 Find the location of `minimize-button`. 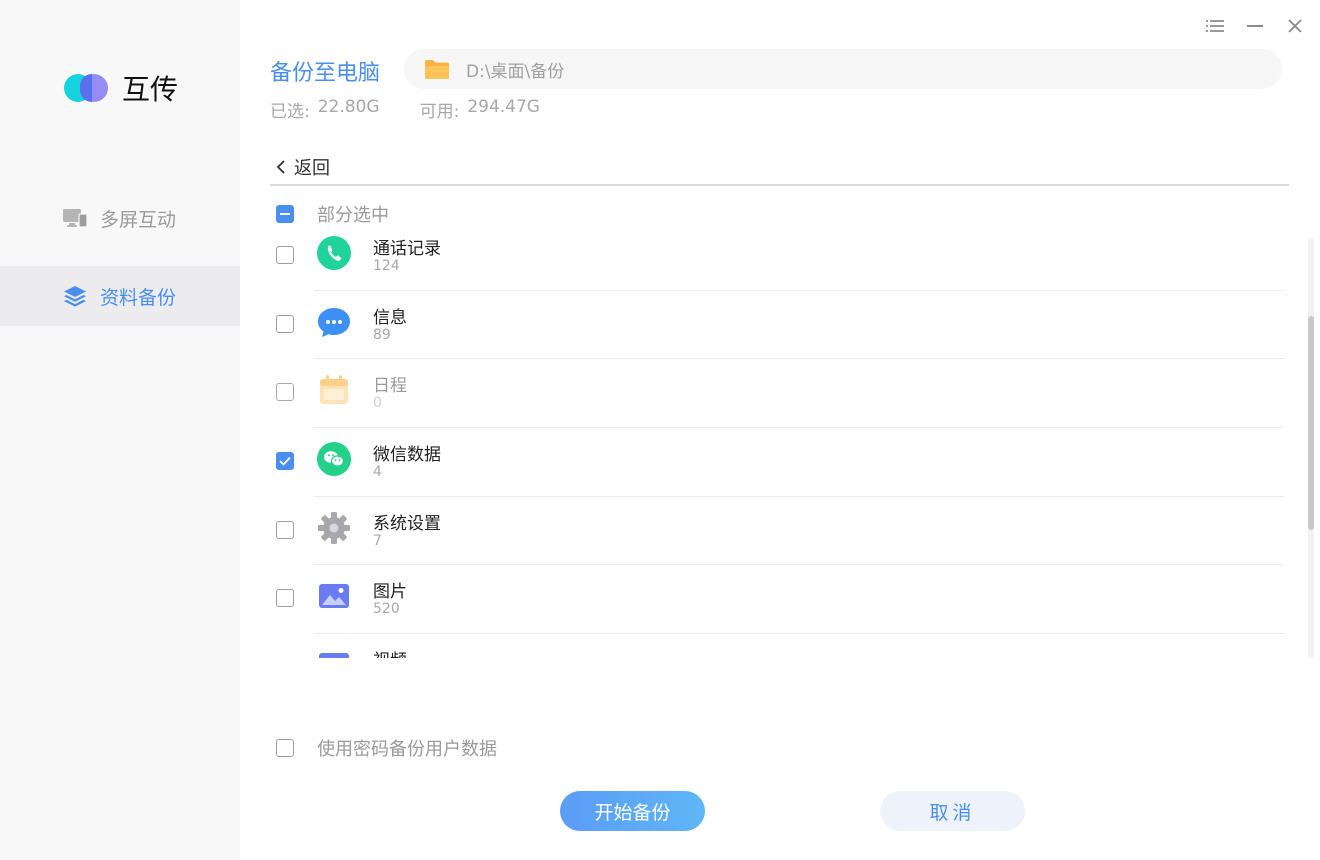

minimize-button is located at coordinates (1255, 26).